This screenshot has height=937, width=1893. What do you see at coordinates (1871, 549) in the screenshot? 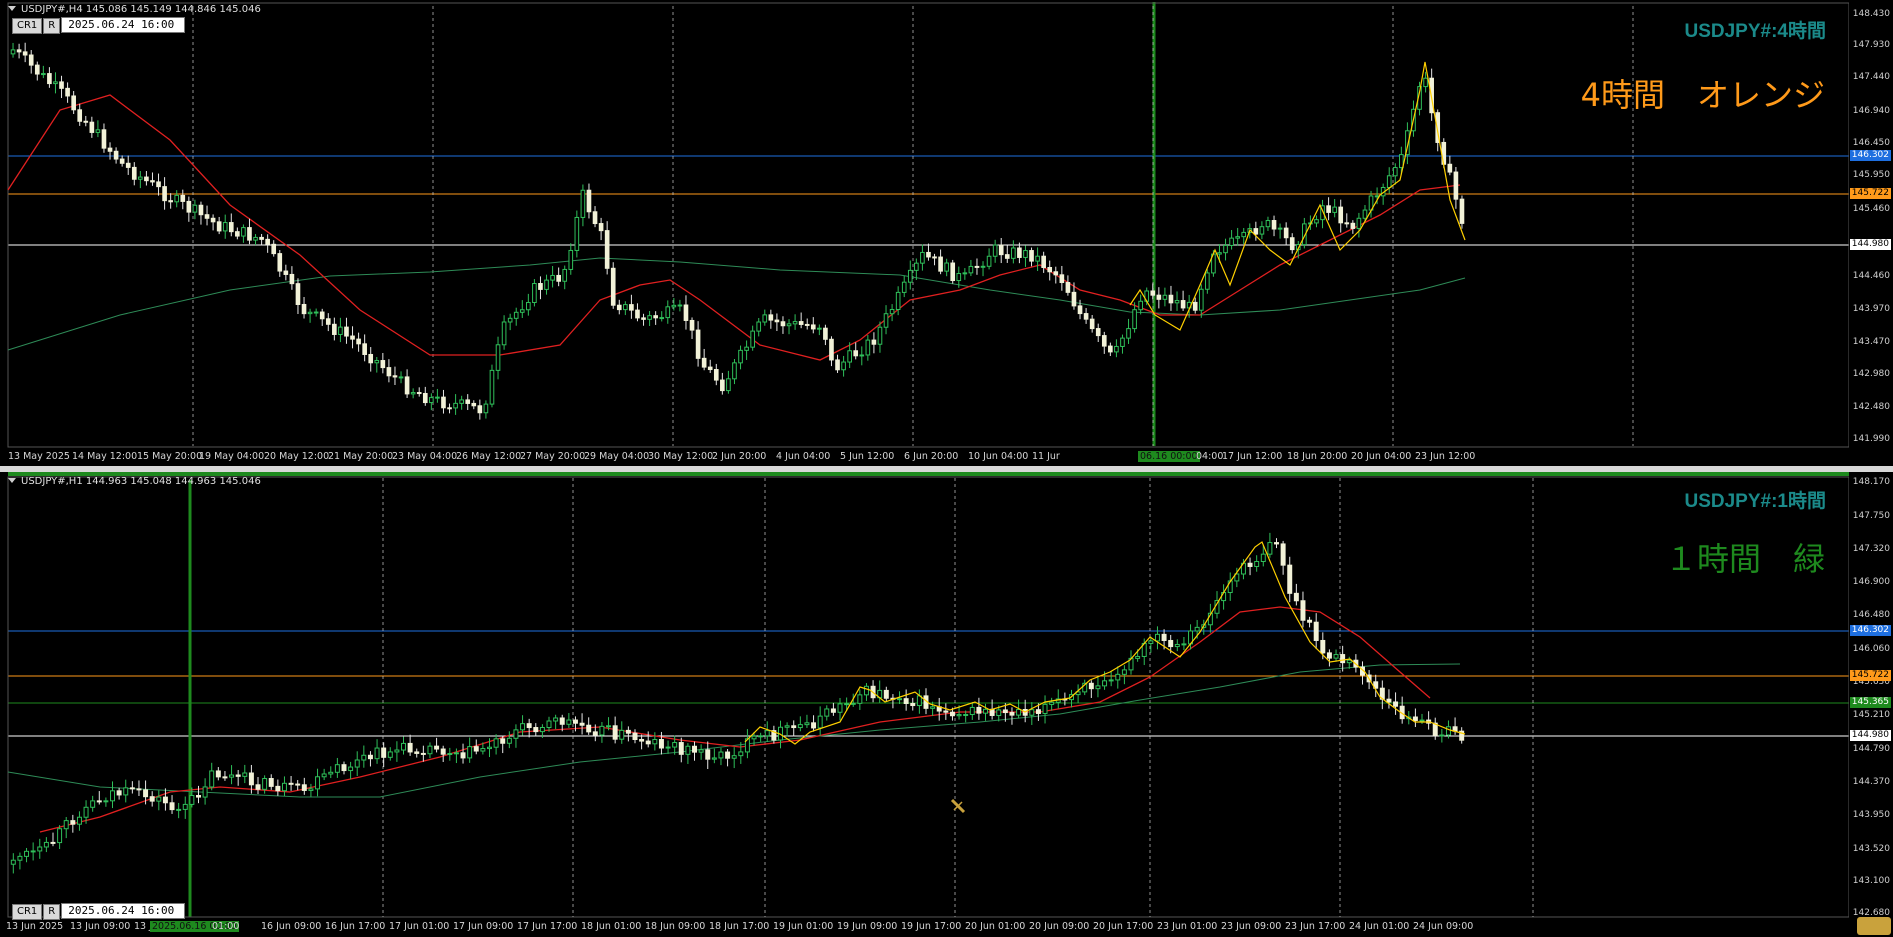
I see `price-tick-label: 147.320` at bounding box center [1871, 549].